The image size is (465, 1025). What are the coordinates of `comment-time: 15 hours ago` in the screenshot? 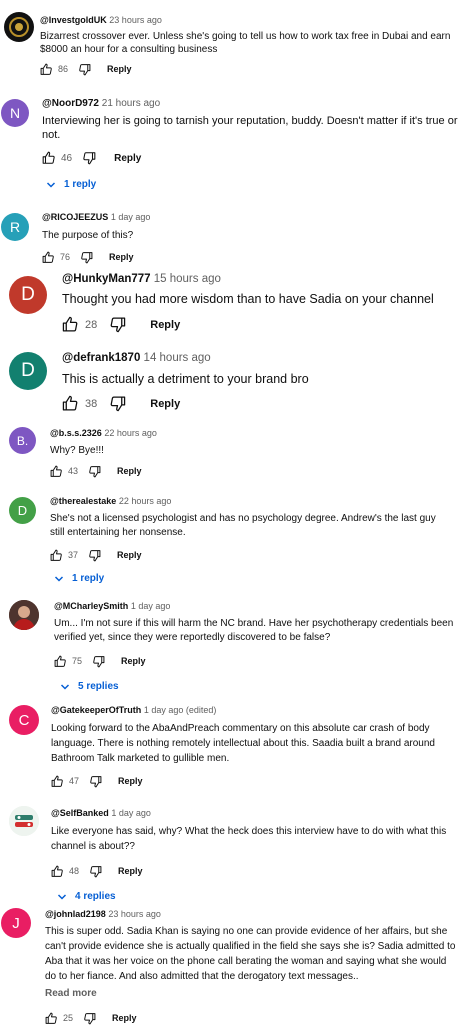 It's located at (187, 279).